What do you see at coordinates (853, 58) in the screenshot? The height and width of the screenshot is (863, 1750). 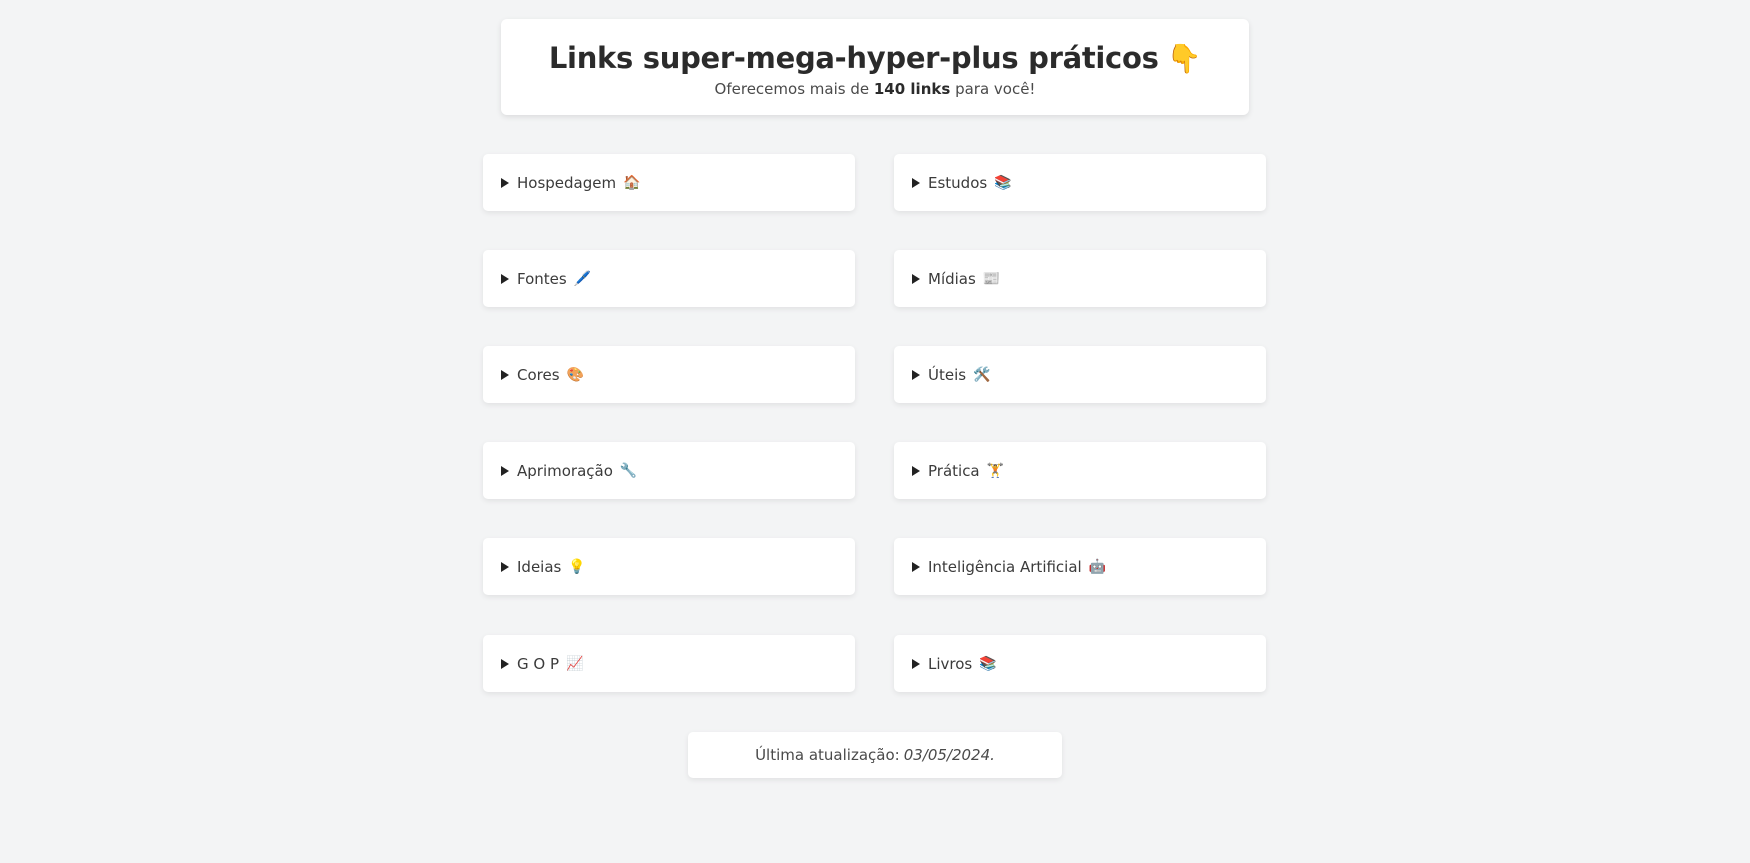 I see `page-title-text: Links super-mega-hyper-plus práticos` at bounding box center [853, 58].